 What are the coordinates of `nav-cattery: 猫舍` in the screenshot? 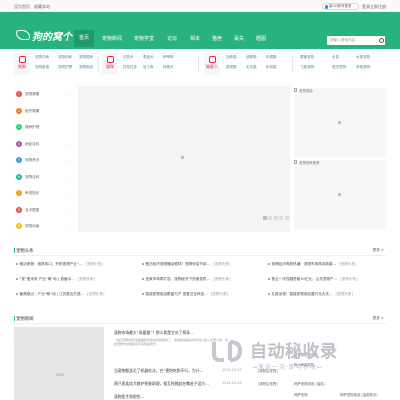 It's located at (217, 38).